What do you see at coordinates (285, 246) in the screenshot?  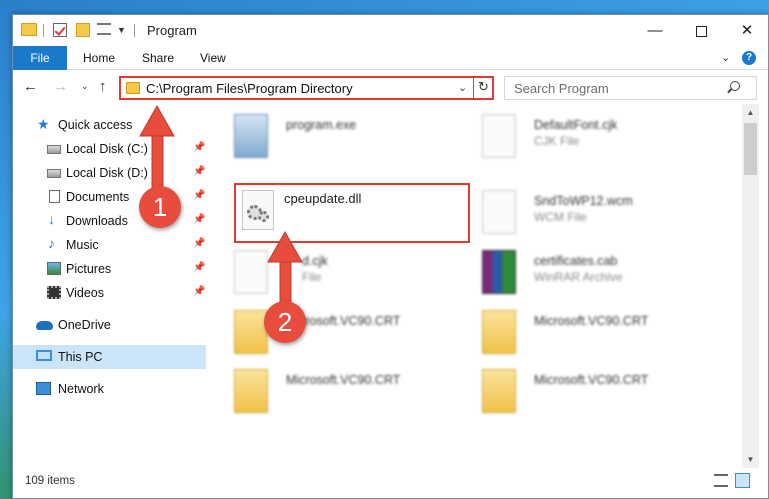 I see `arrow-2-head` at bounding box center [285, 246].